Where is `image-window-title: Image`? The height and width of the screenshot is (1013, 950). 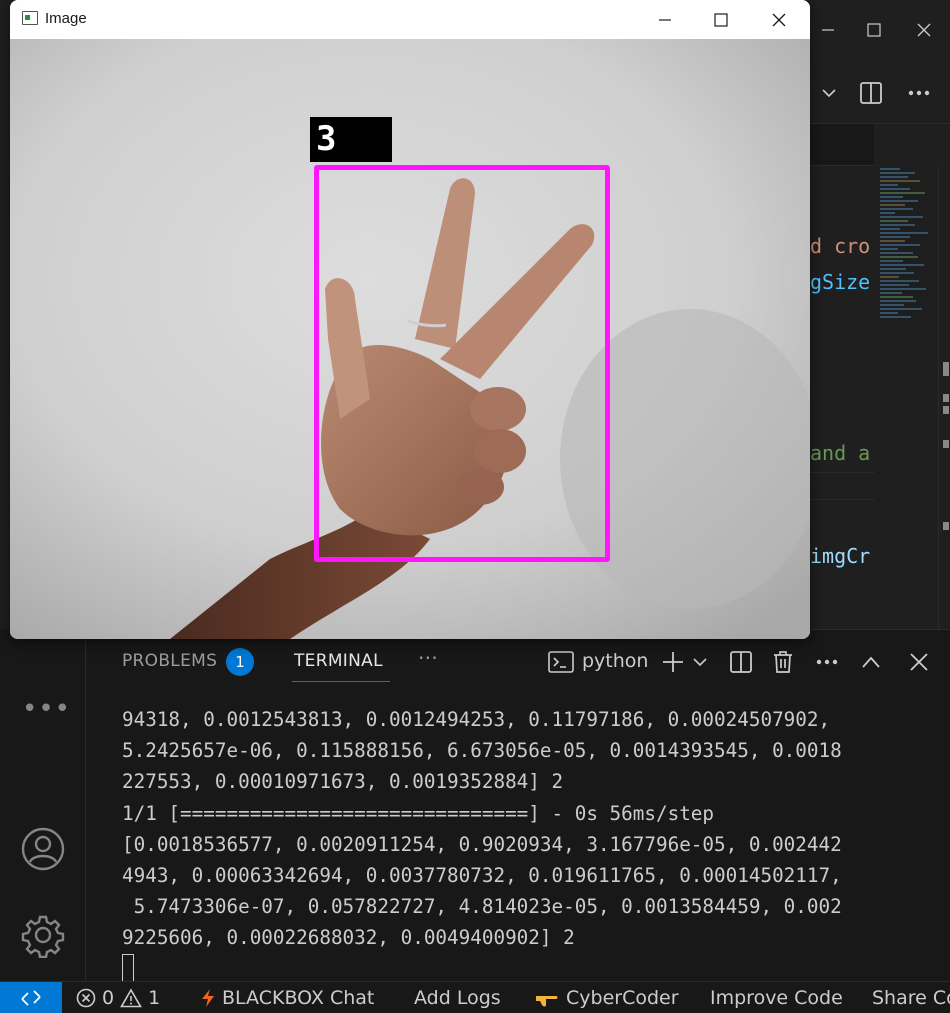 image-window-title: Image is located at coordinates (66, 18).